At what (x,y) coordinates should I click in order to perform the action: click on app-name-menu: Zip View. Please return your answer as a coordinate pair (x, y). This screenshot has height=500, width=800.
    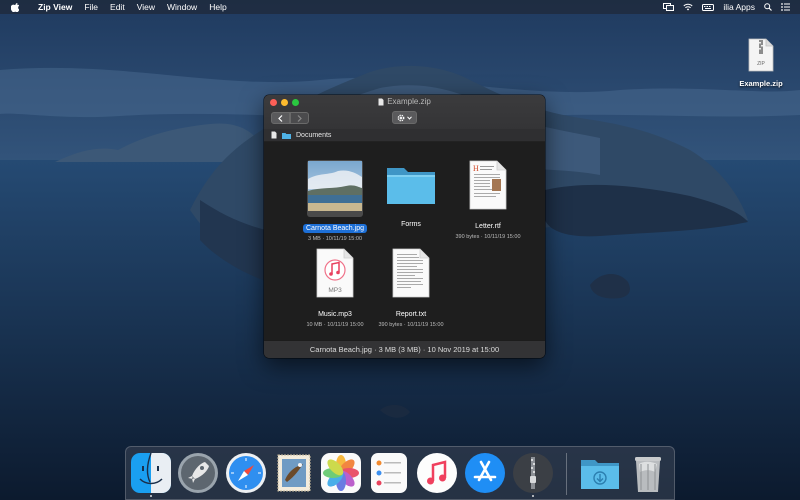
    Looking at the image, I should click on (55, 7).